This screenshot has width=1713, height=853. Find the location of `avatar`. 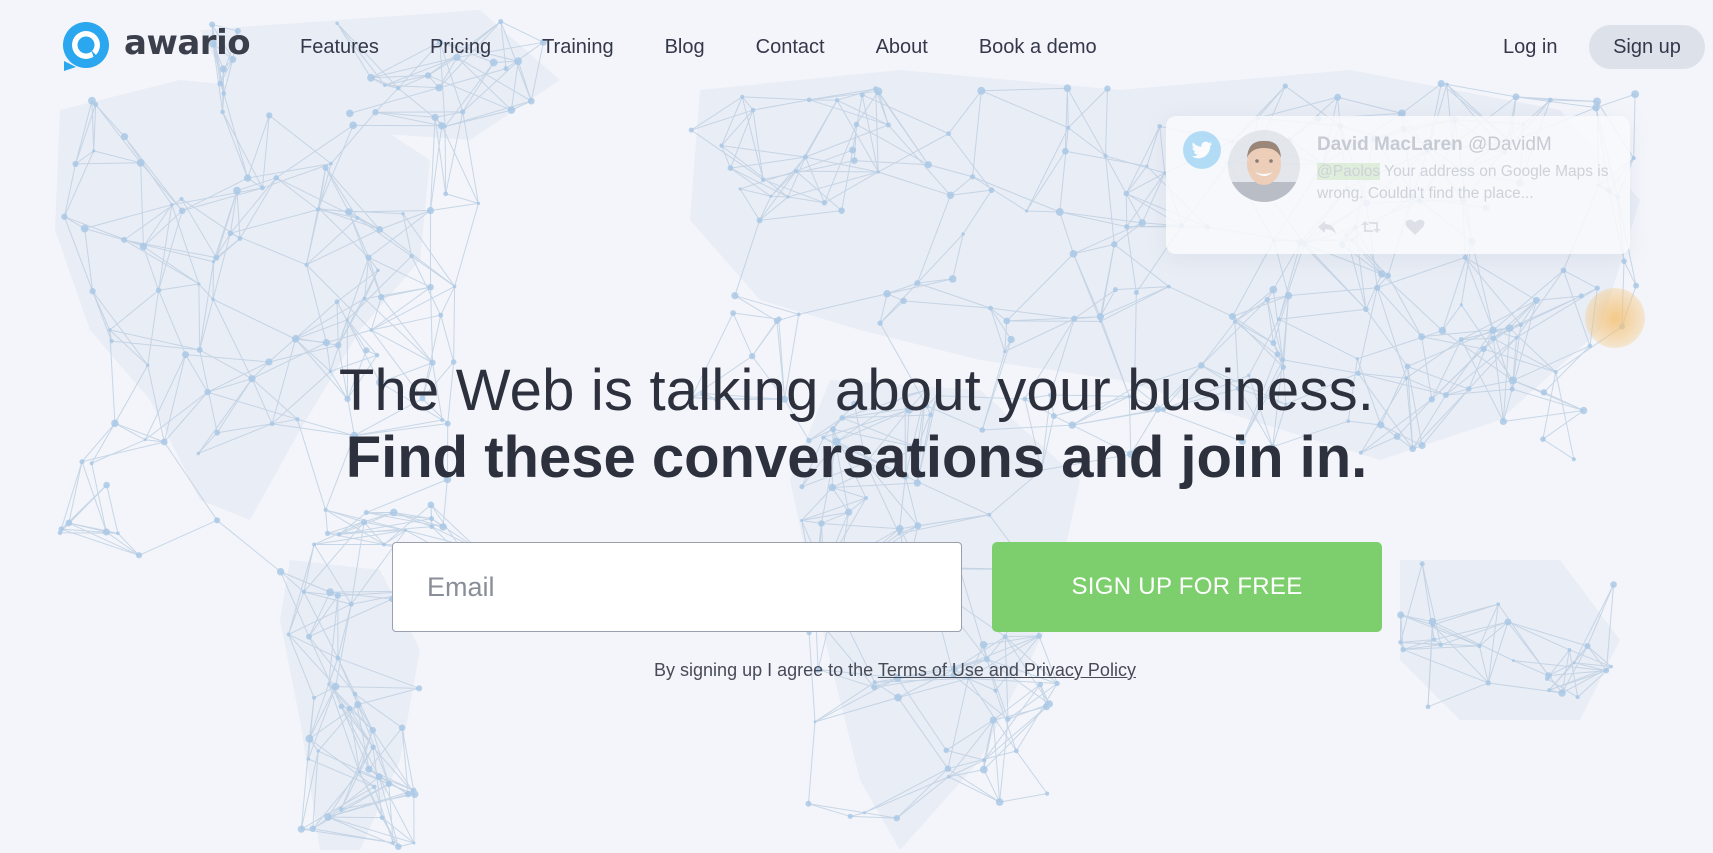

avatar is located at coordinates (1264, 166).